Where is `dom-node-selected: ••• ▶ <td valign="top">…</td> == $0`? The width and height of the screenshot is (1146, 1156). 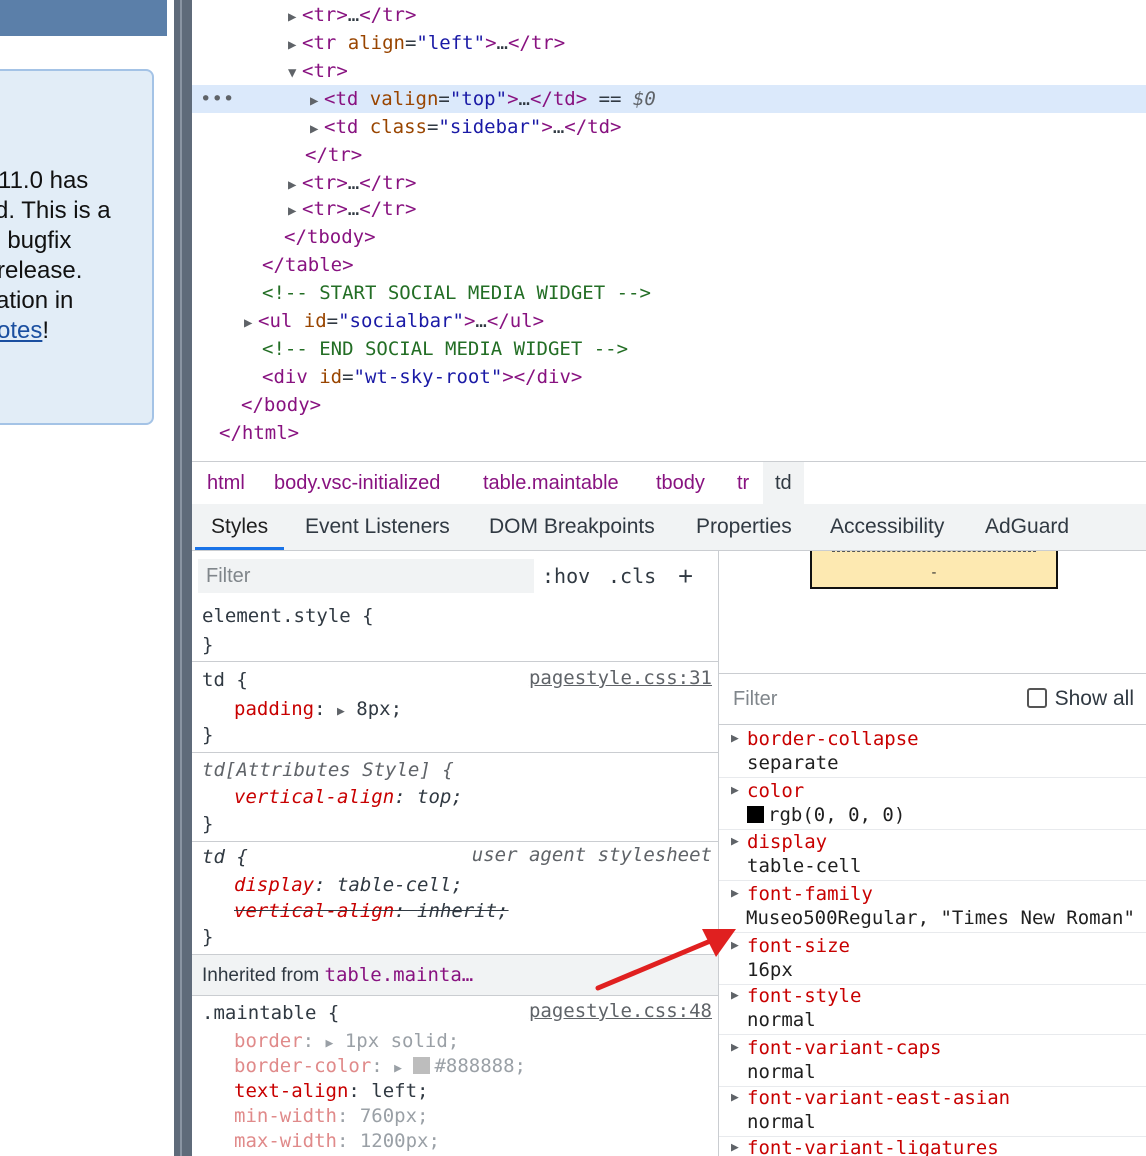
dom-node-selected: ••• ▶ <td valign="top">…</td> == $0 is located at coordinates (669, 99).